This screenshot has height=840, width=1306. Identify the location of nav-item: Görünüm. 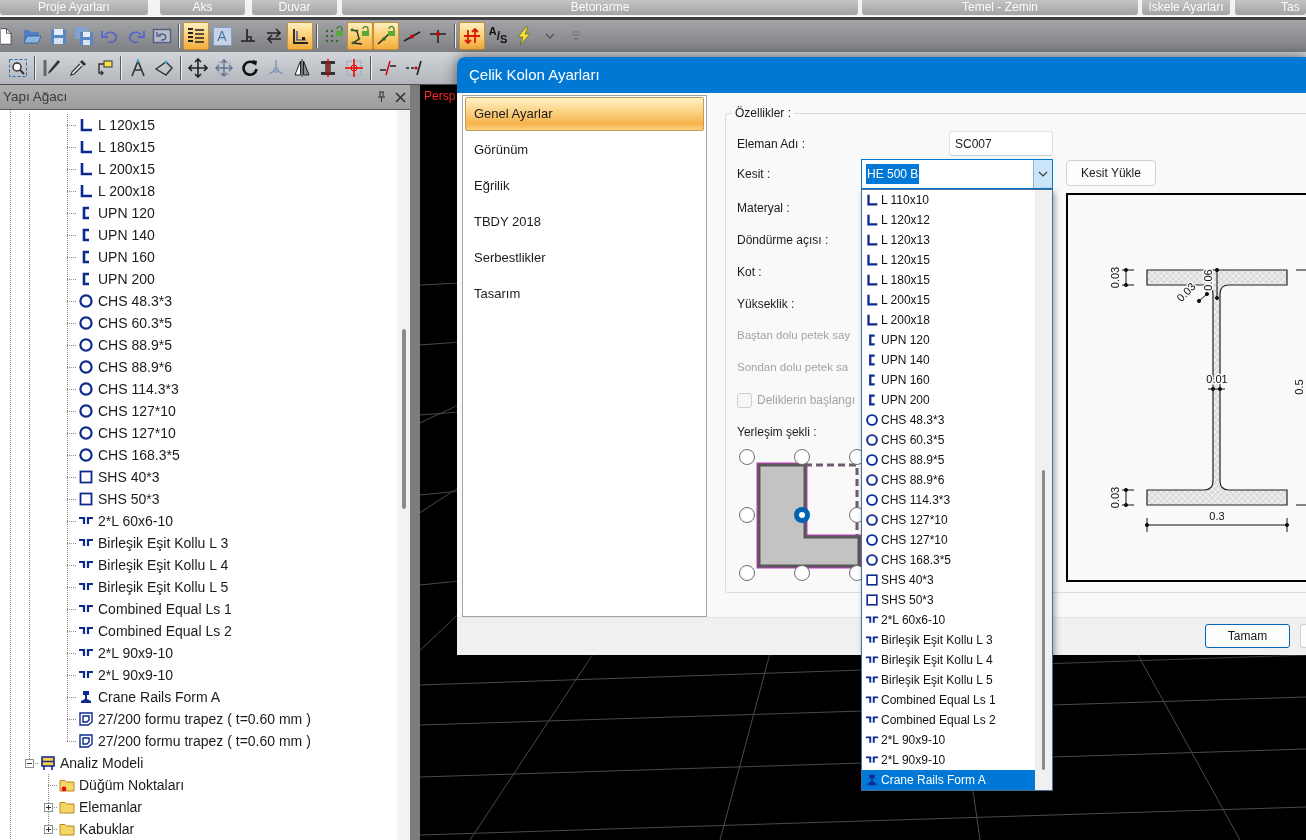
(584, 150).